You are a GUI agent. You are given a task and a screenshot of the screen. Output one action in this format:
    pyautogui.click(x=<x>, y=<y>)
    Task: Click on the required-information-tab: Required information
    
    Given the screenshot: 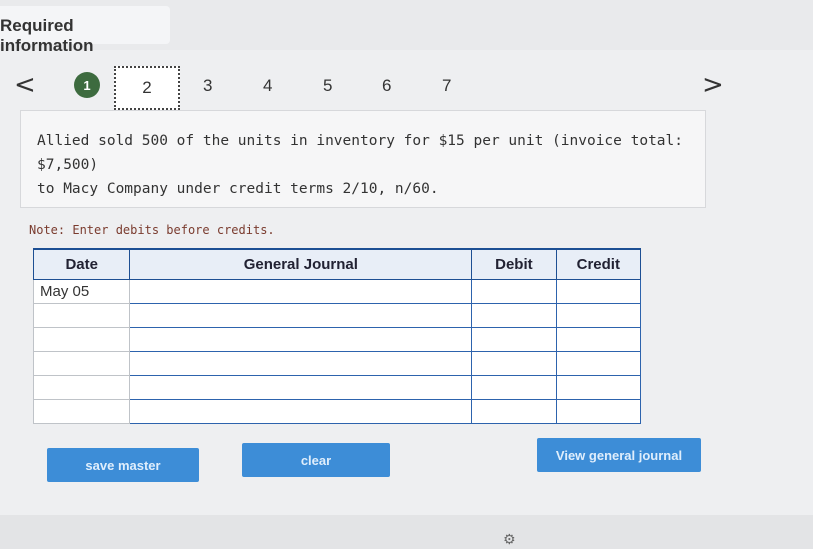 What is the action you would take?
    pyautogui.click(x=85, y=30)
    